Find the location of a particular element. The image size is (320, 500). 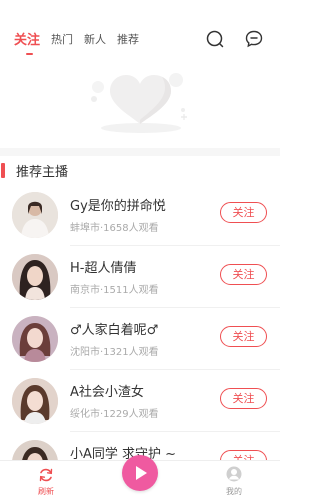

search-icon is located at coordinates (215, 39).